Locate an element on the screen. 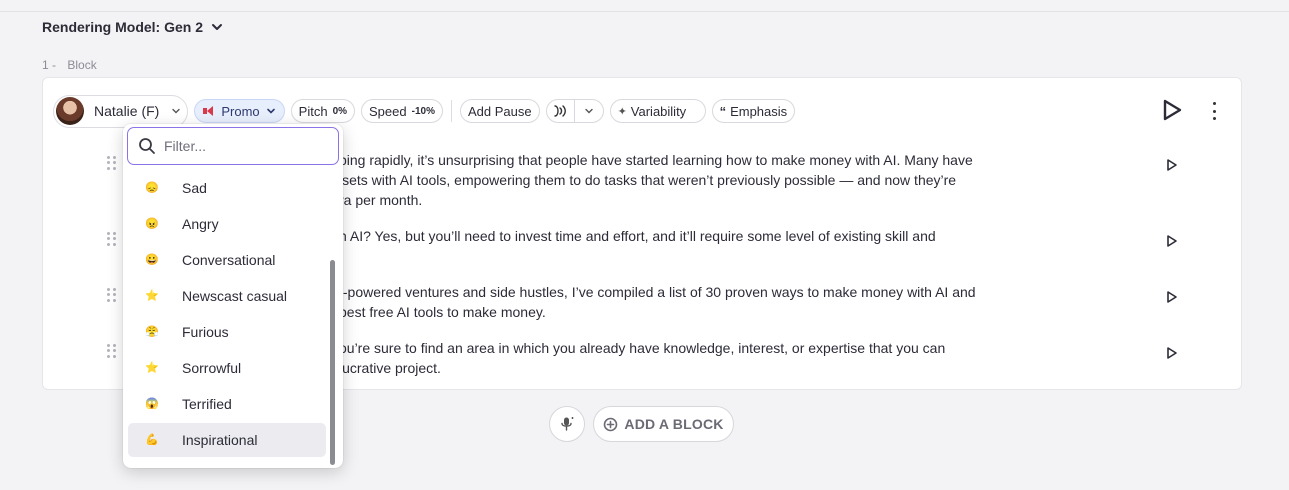 The image size is (1289, 490). more-options-icon is located at coordinates (1214, 111).